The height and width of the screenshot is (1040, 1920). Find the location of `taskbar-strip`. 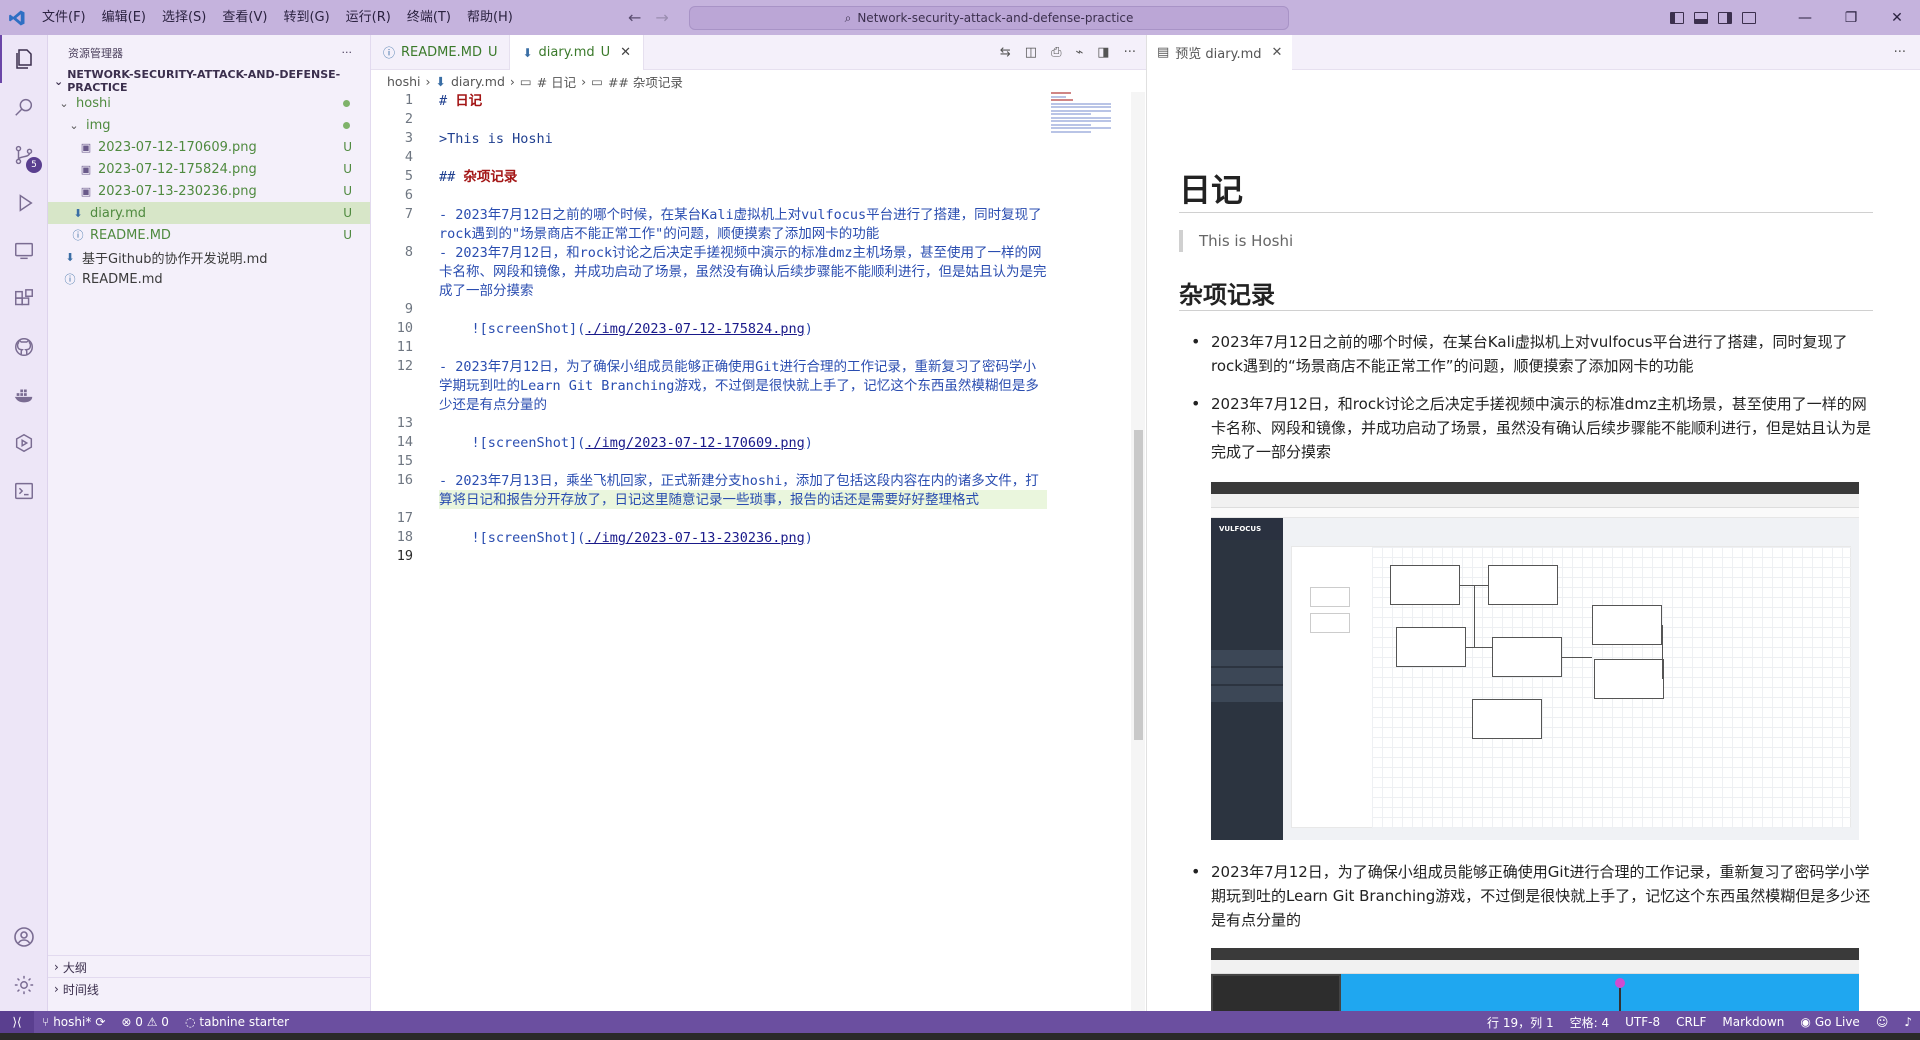

taskbar-strip is located at coordinates (960, 1036).